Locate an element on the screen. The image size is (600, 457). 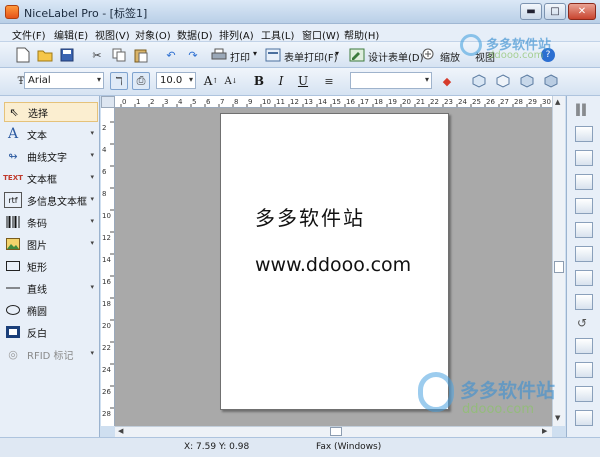
cube-icon is located at coordinates (479, 81).